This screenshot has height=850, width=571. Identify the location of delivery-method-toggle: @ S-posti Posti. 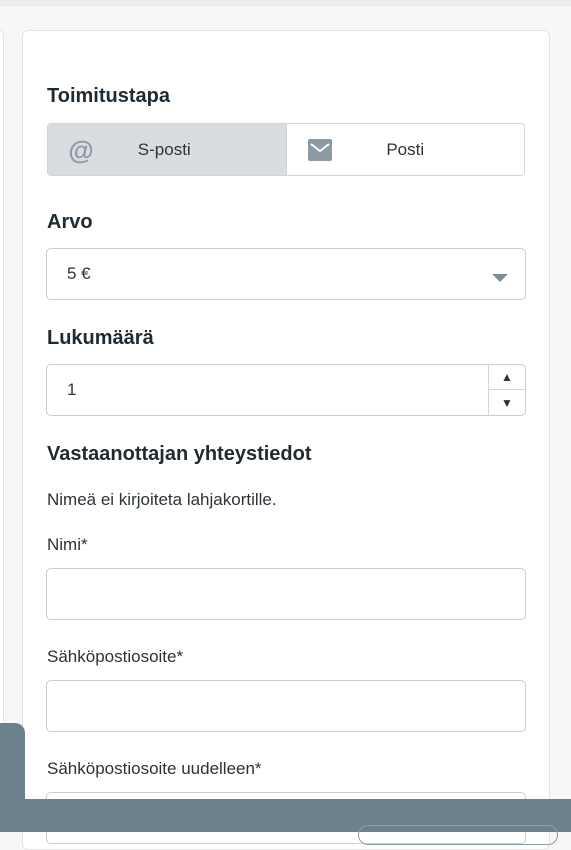
(286, 149).